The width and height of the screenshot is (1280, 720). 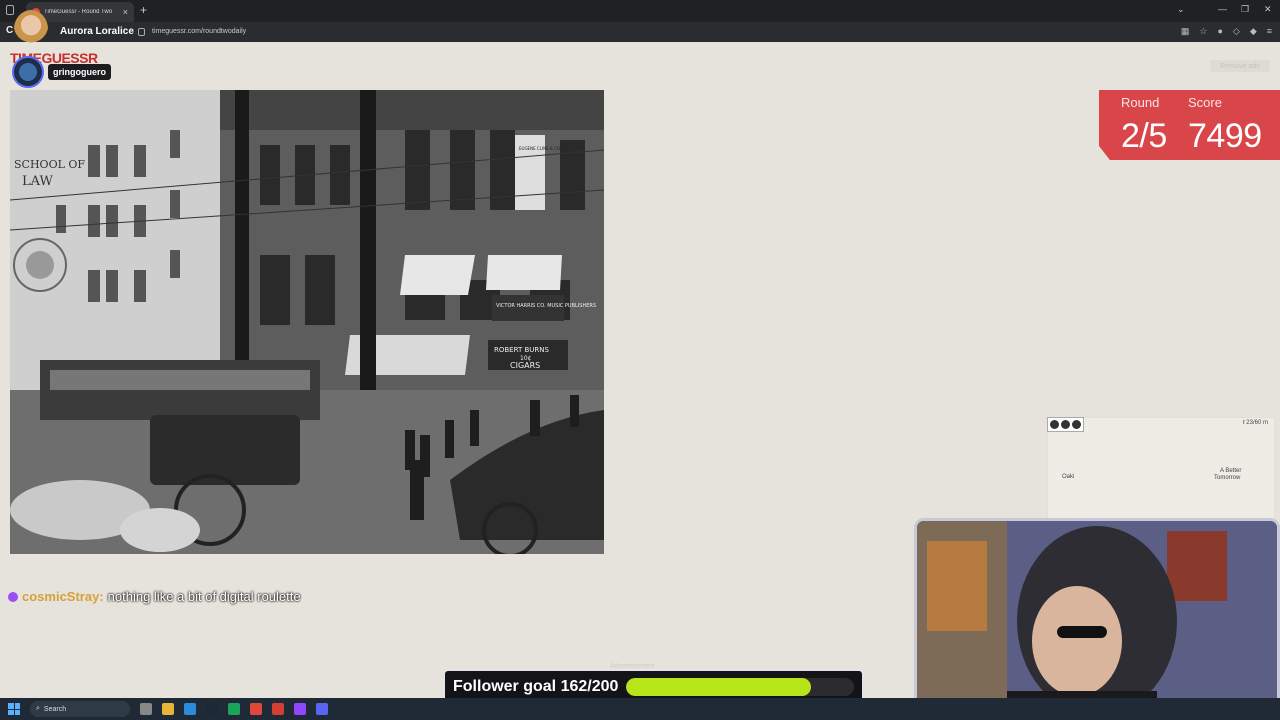 I want to click on map-place-label: Oaki, so click(x=1068, y=477).